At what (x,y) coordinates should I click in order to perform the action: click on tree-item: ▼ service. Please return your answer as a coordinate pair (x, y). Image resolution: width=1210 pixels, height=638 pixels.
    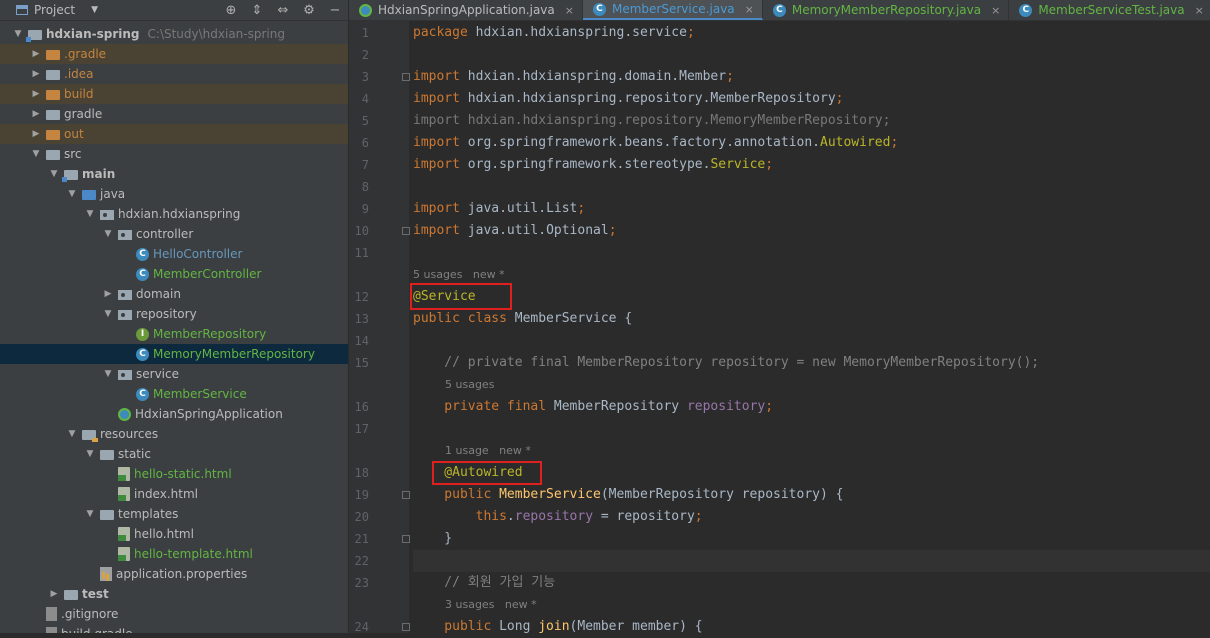
    Looking at the image, I should click on (174, 374).